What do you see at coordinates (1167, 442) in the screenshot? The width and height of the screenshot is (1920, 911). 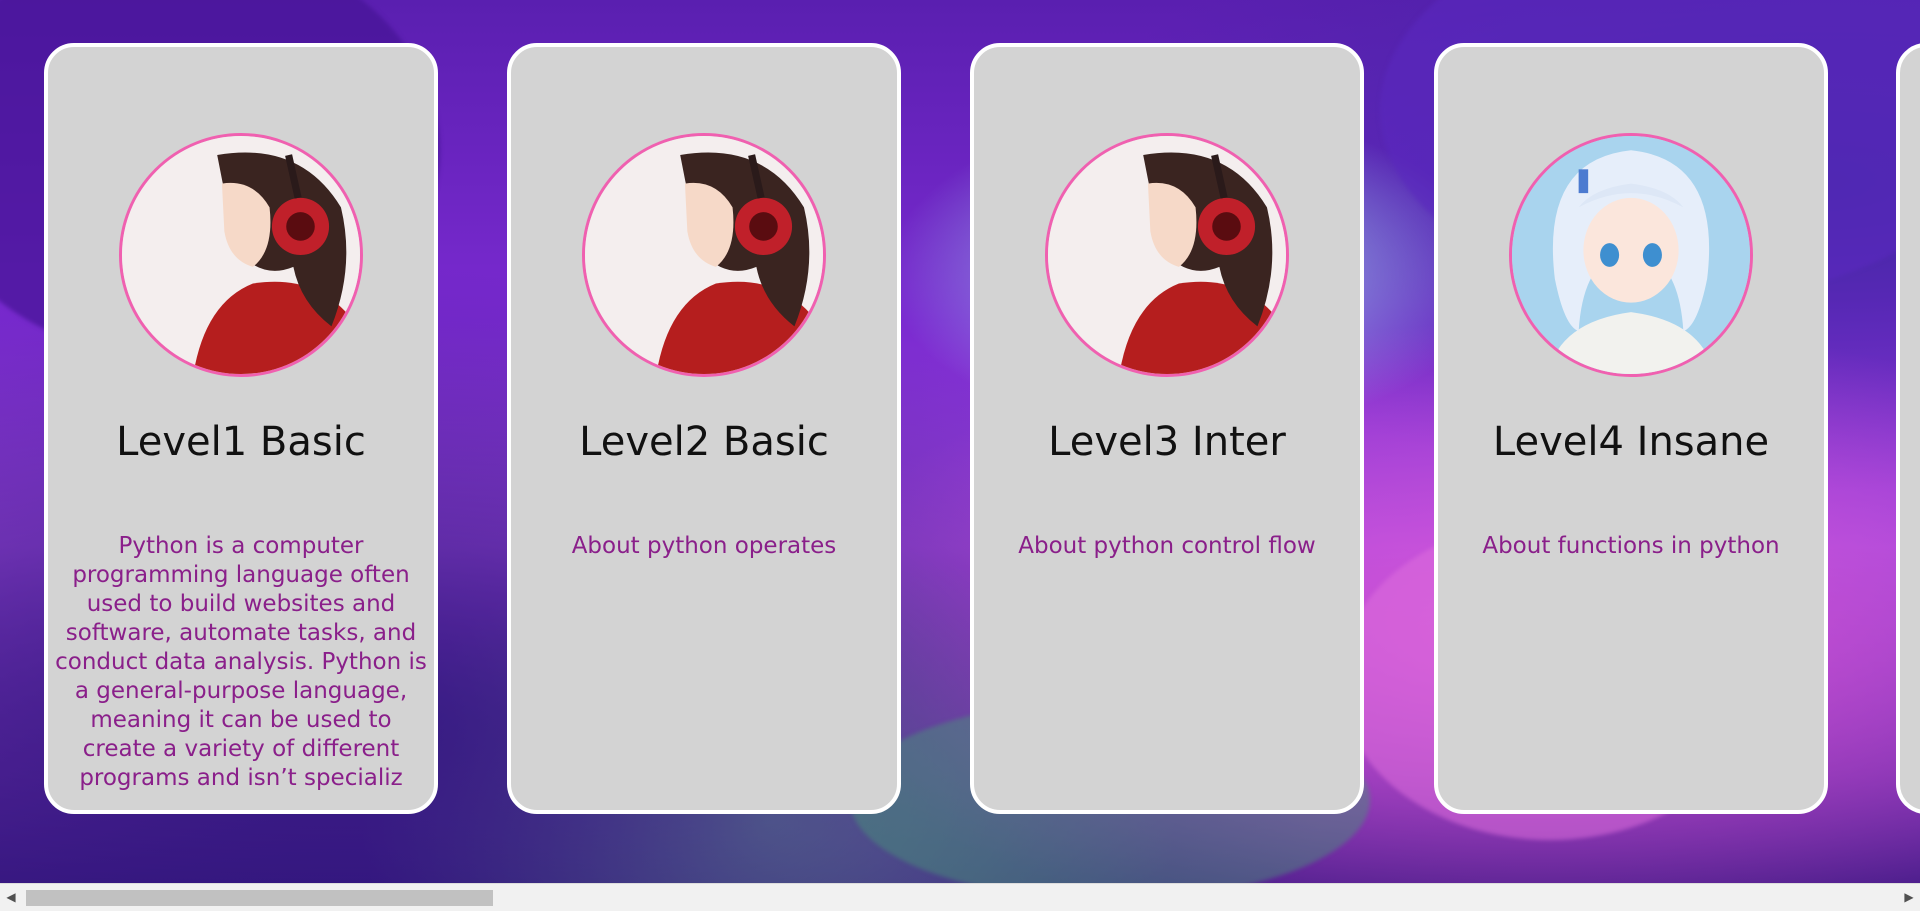 I see `card-title: Level3 Inter` at bounding box center [1167, 442].